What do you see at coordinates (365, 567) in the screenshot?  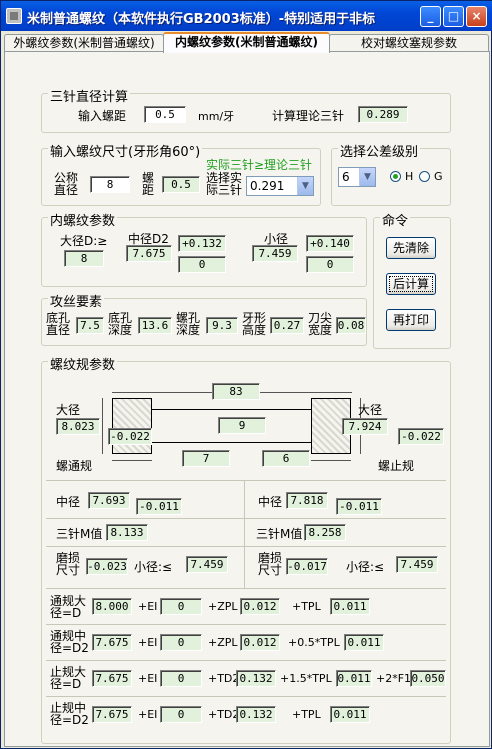 I see `nogo-minor-label: 小径:≤` at bounding box center [365, 567].